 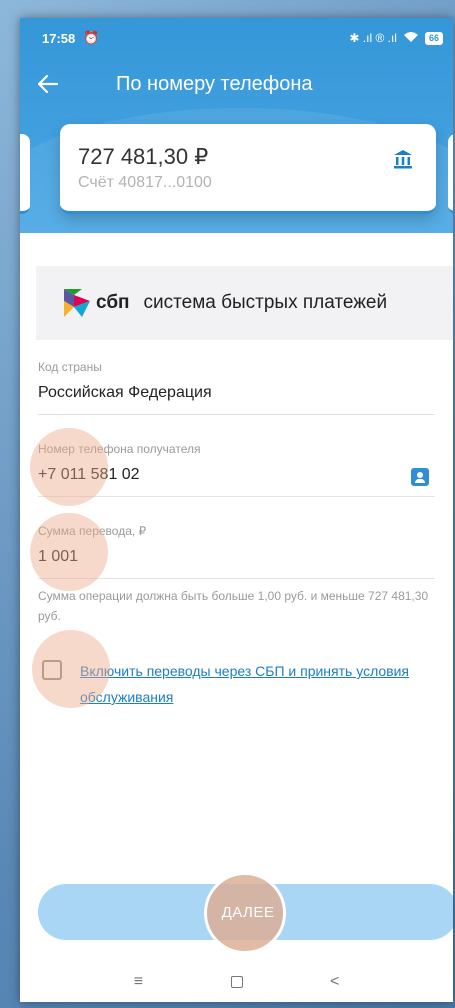 I want to click on signal-icons: ✱ .ıl ® .ıl, so click(x=373, y=38).